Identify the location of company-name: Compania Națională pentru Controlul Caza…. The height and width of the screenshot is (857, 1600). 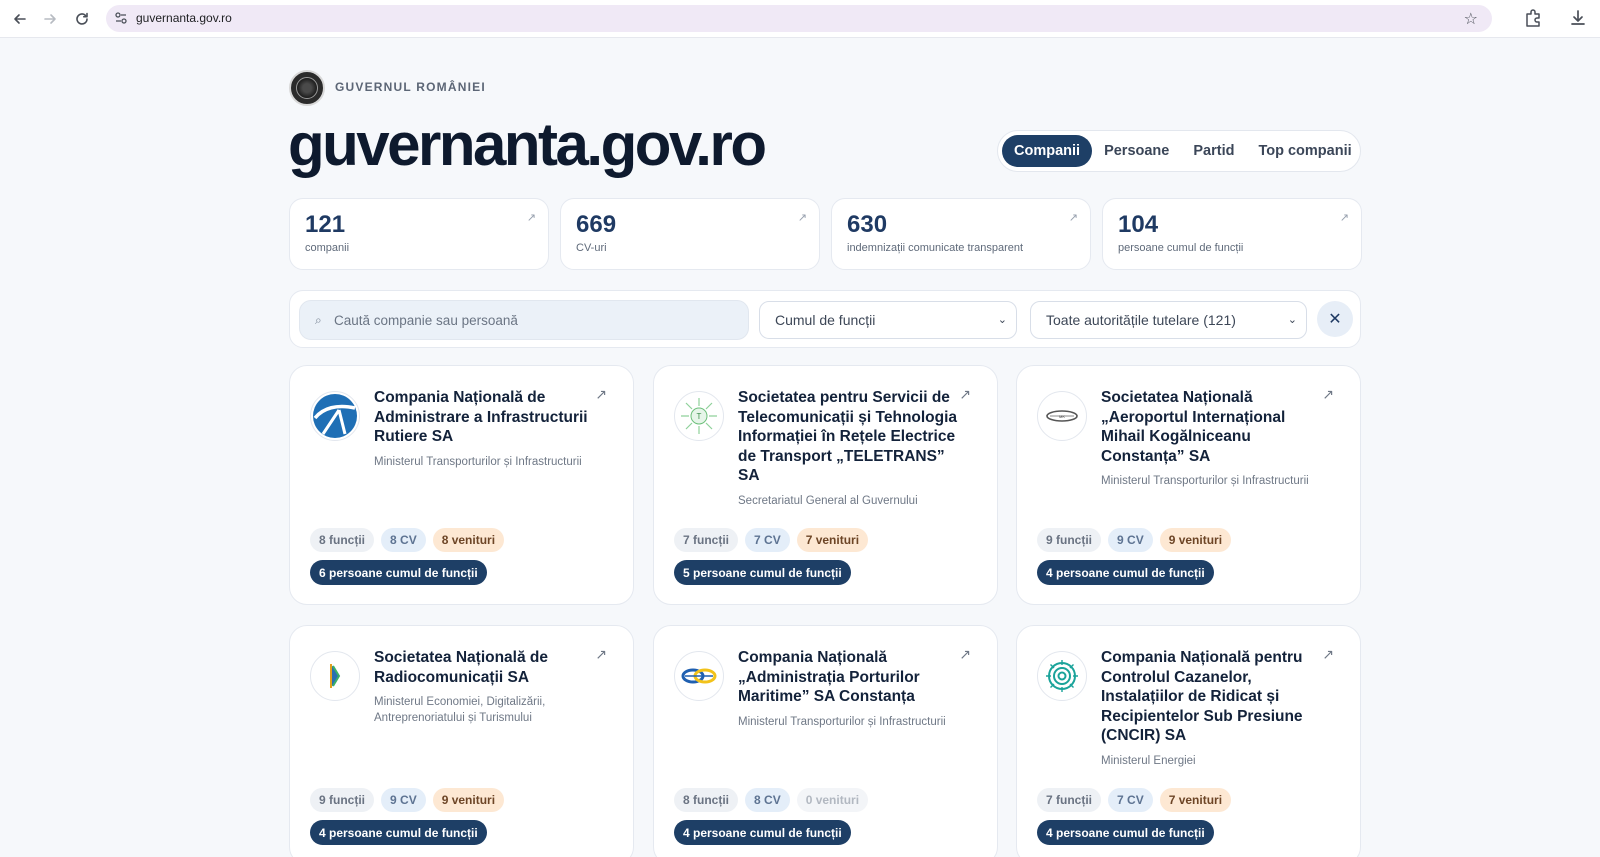
(1211, 708).